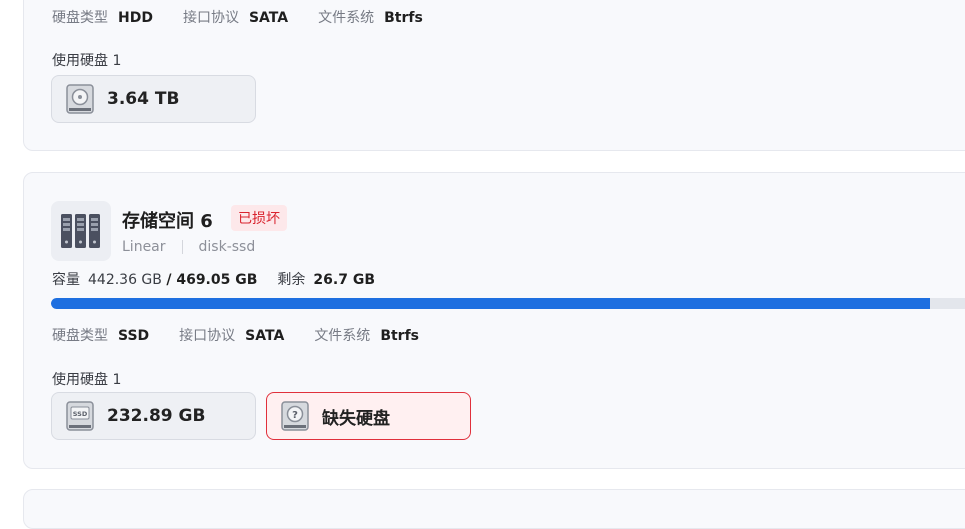  I want to click on disk-chip: 3.64 TB, so click(153, 99).